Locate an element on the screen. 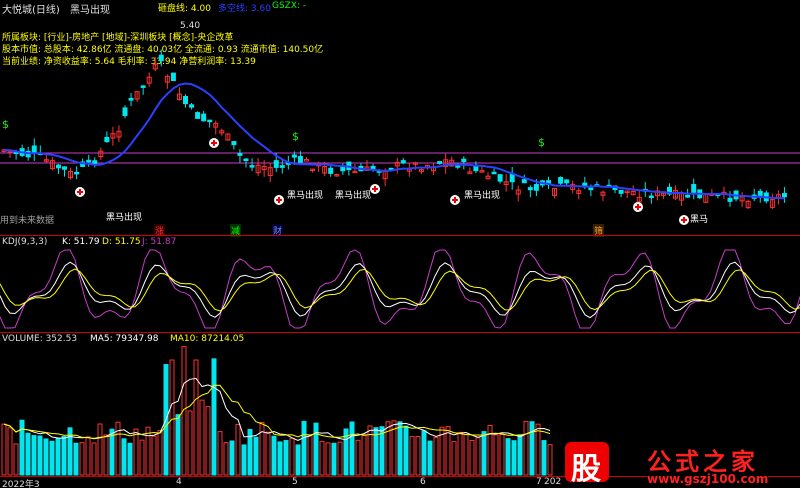 This screenshot has width=800, height=488. xaxis-label-may: 5 is located at coordinates (295, 482).